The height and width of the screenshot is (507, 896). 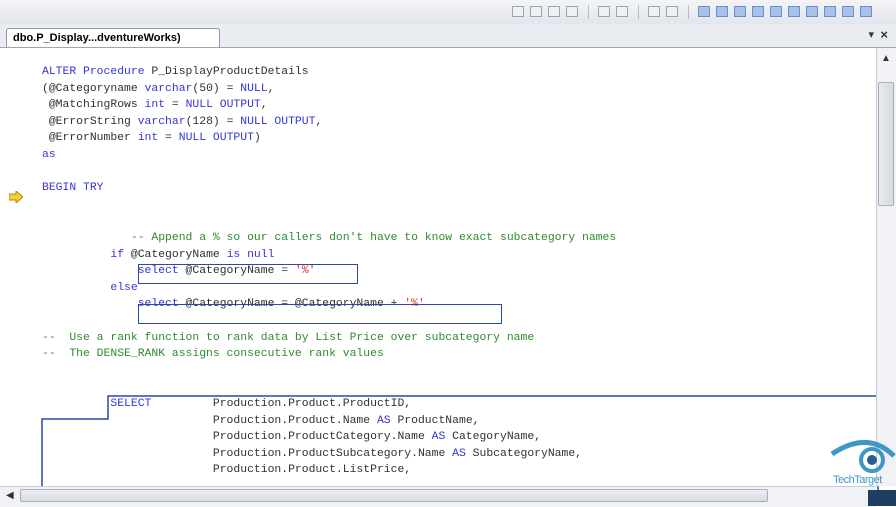 What do you see at coordinates (113, 37) in the screenshot?
I see `document-tab: dbo.P_Display...dventureWorks)` at bounding box center [113, 37].